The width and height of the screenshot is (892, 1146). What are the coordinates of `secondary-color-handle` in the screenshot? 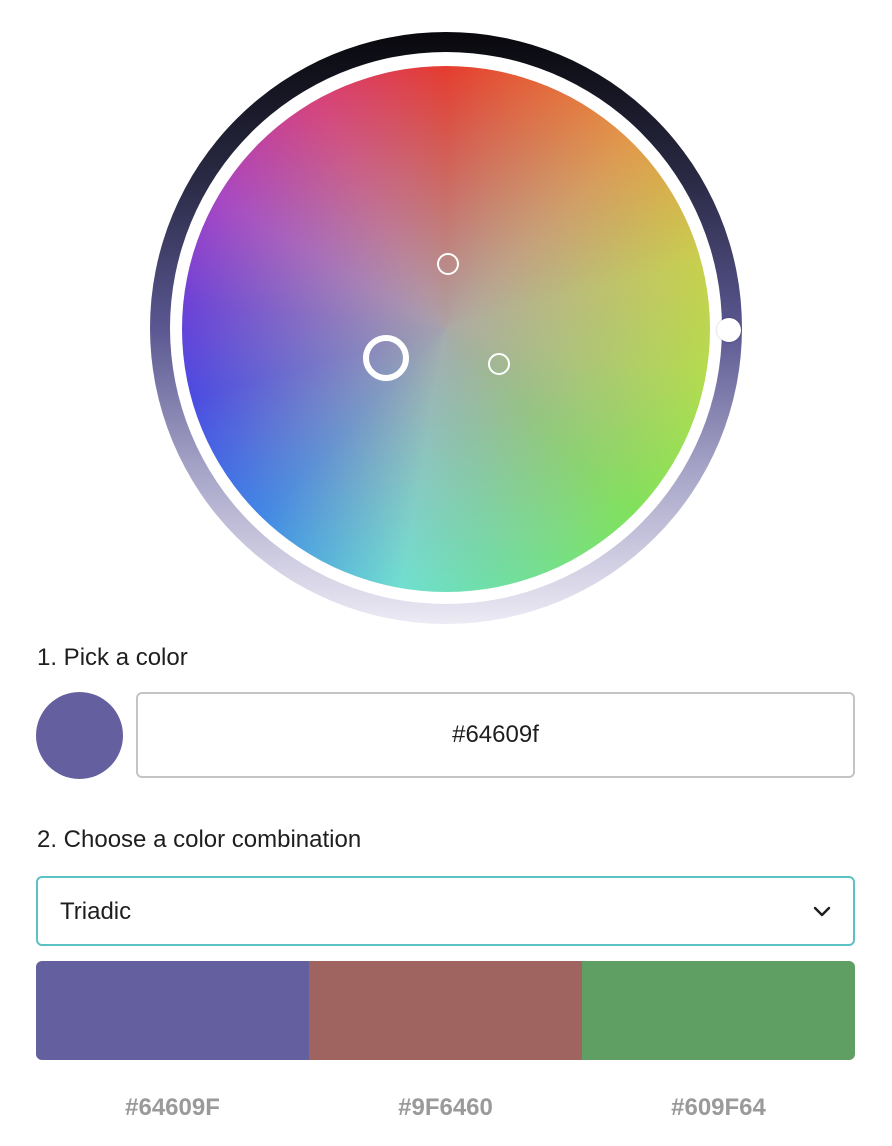 It's located at (448, 264).